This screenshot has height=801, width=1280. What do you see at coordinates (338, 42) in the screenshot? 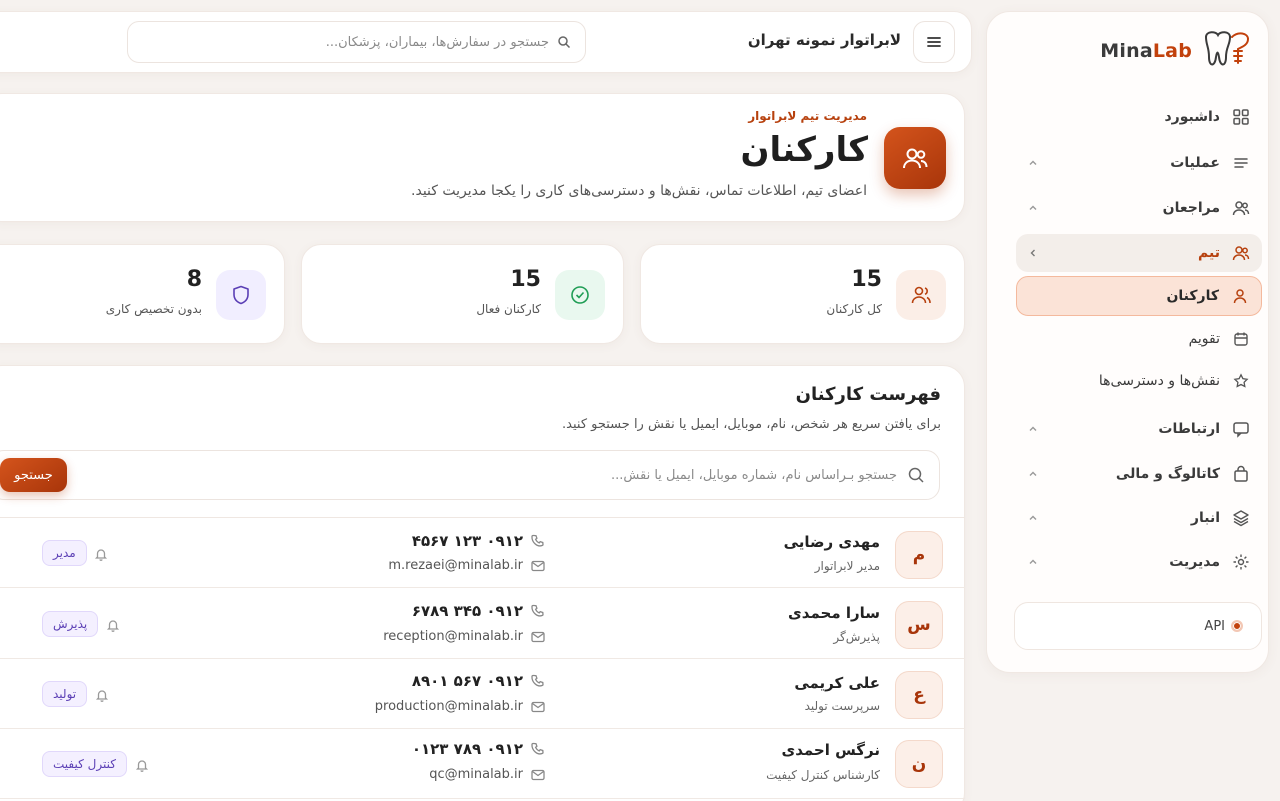
I see `global-search-input` at bounding box center [338, 42].